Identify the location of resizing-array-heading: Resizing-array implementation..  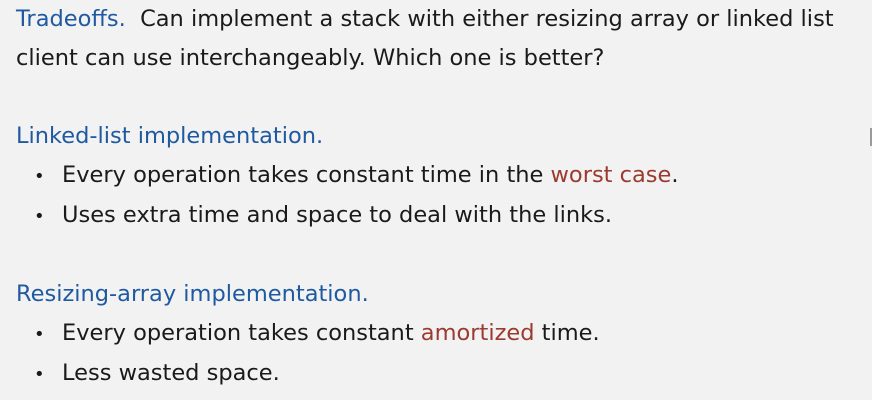
(192, 294).